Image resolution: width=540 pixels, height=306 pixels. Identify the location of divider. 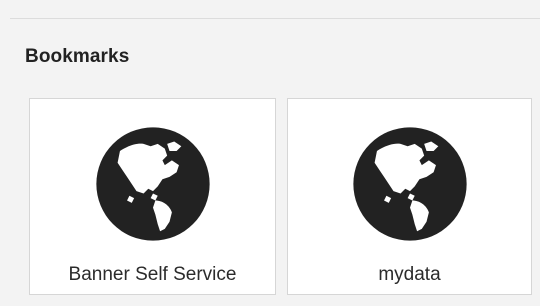
(275, 18).